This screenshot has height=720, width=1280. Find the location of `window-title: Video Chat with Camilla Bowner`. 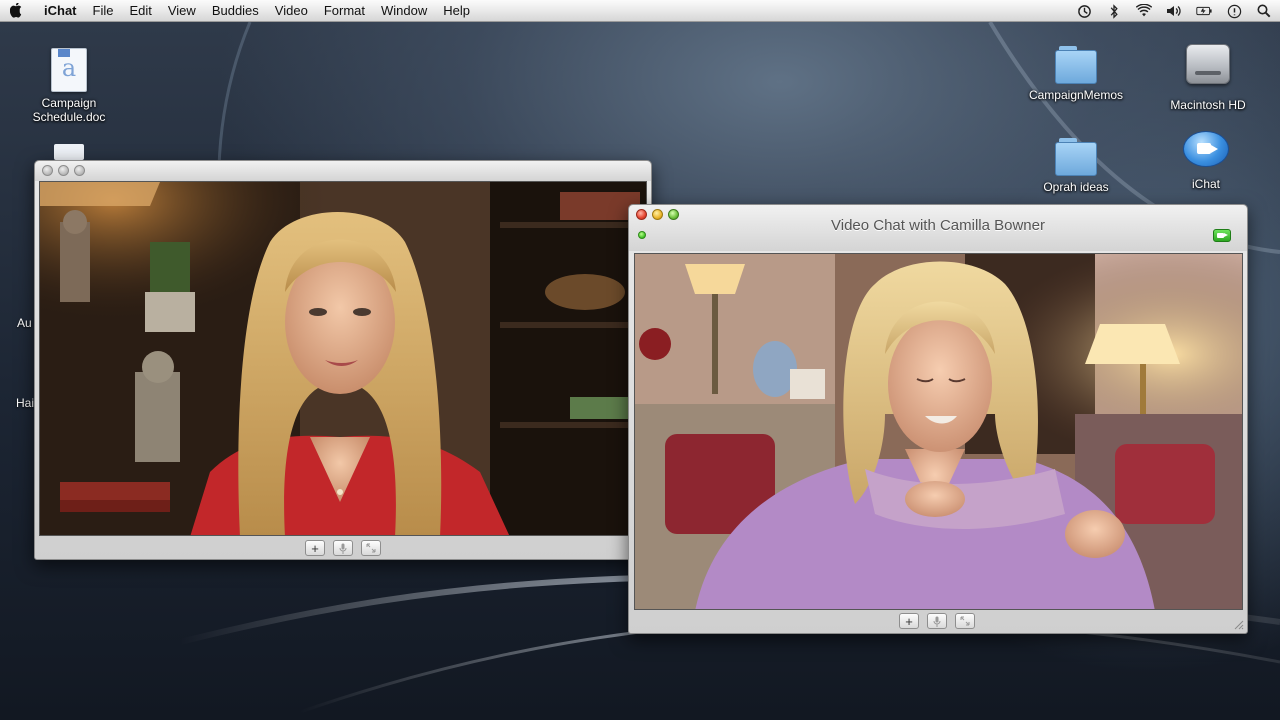

window-title: Video Chat with Camilla Bowner is located at coordinates (938, 225).